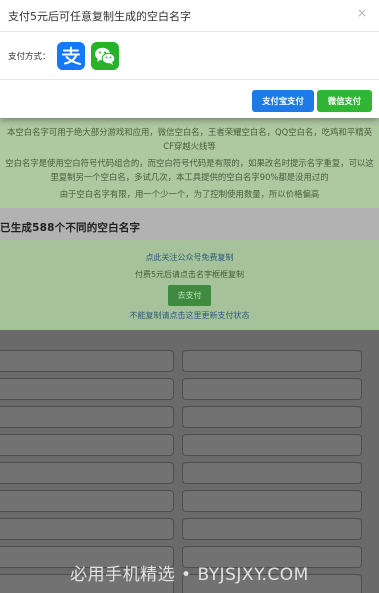  Describe the element at coordinates (29, 57) in the screenshot. I see `pay-method-label: 支付方式：` at that location.